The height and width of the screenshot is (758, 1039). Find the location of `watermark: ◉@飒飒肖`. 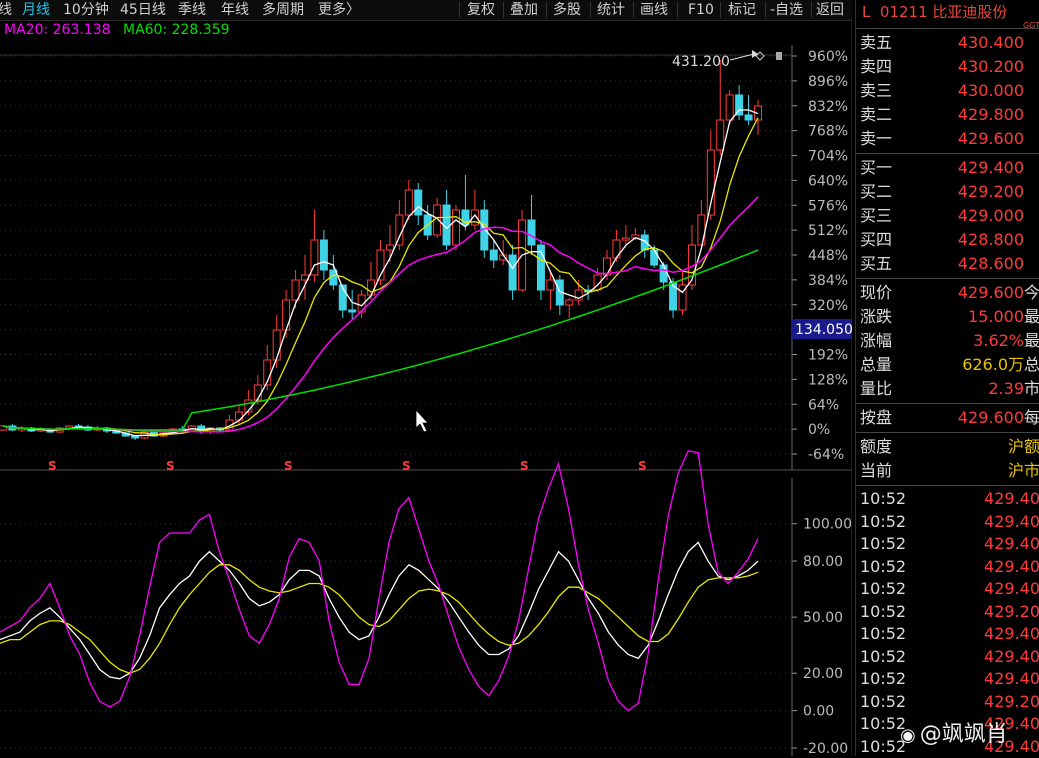

watermark: ◉@飒飒肖 is located at coordinates (954, 732).